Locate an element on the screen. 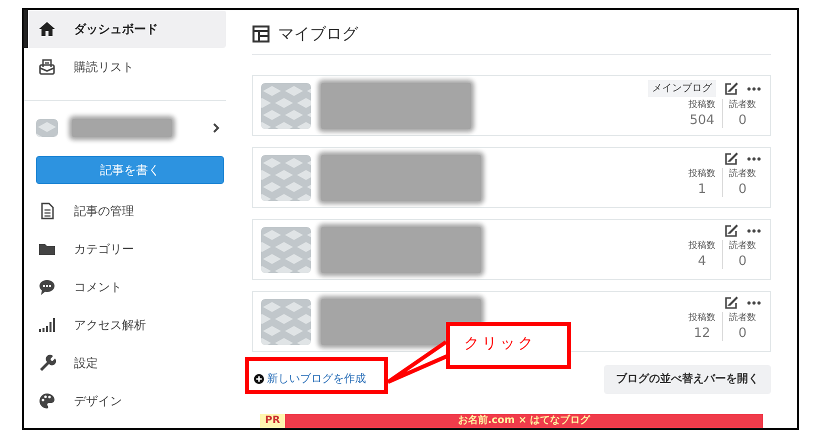 The width and height of the screenshot is (831, 447). layout-icon is located at coordinates (261, 34).